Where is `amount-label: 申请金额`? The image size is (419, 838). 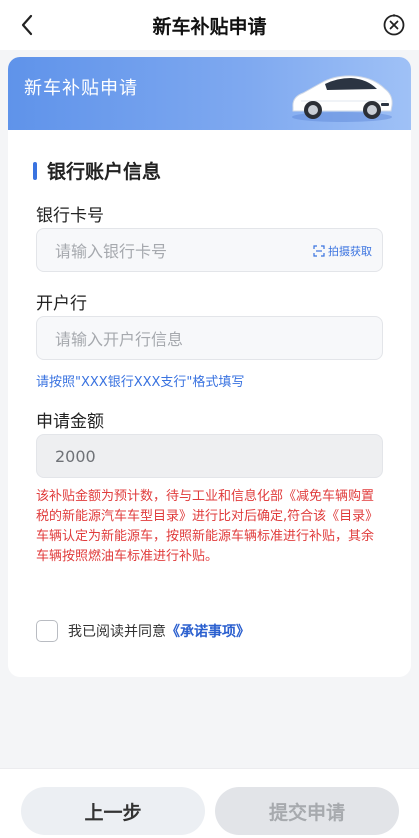
amount-label: 申请金额 is located at coordinates (70, 422).